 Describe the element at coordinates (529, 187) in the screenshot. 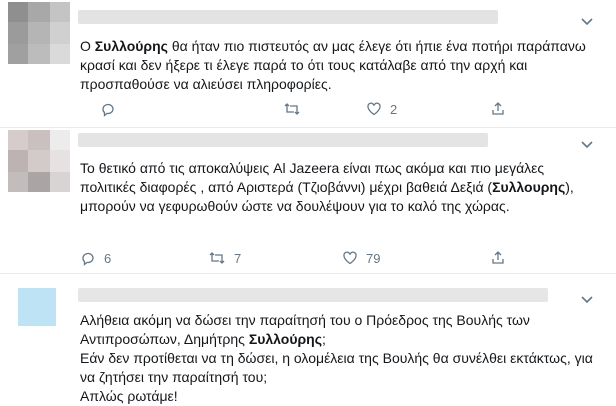

I see `mention-highlight: Συλλουρης` at that location.